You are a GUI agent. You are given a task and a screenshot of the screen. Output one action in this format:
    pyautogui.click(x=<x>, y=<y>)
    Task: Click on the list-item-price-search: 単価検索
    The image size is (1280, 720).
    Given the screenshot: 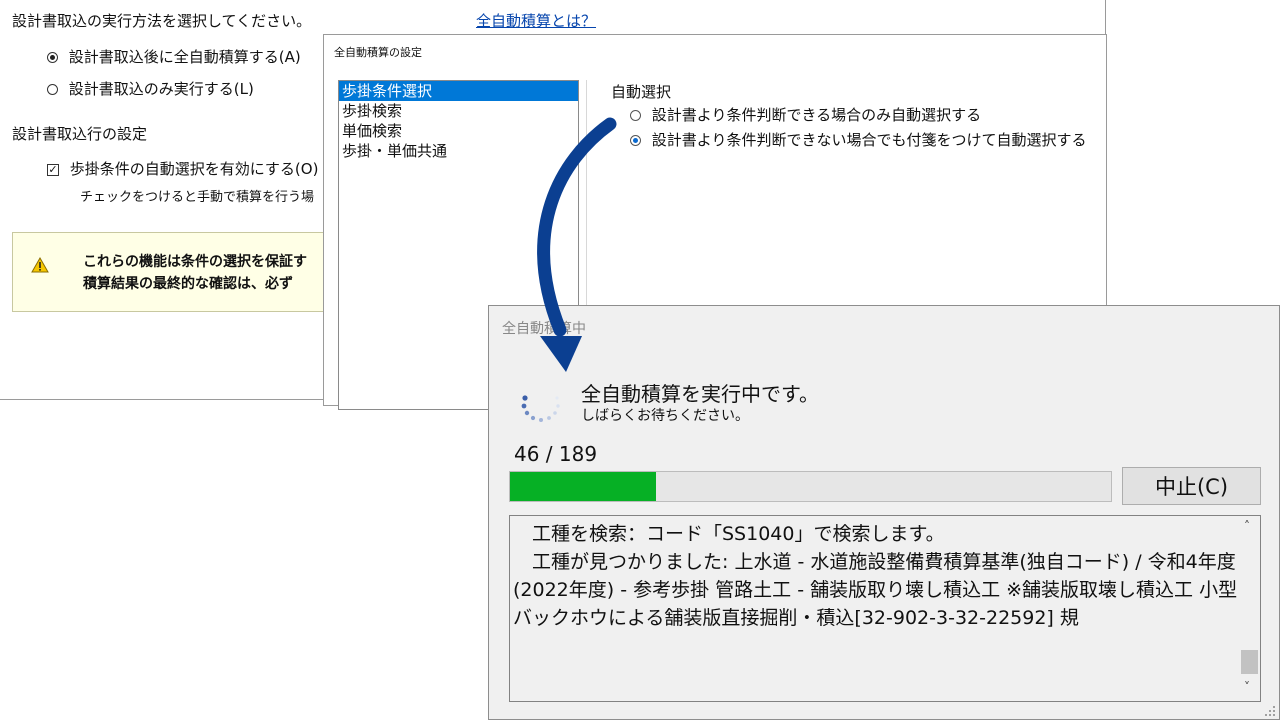 What is the action you would take?
    pyautogui.click(x=458, y=131)
    